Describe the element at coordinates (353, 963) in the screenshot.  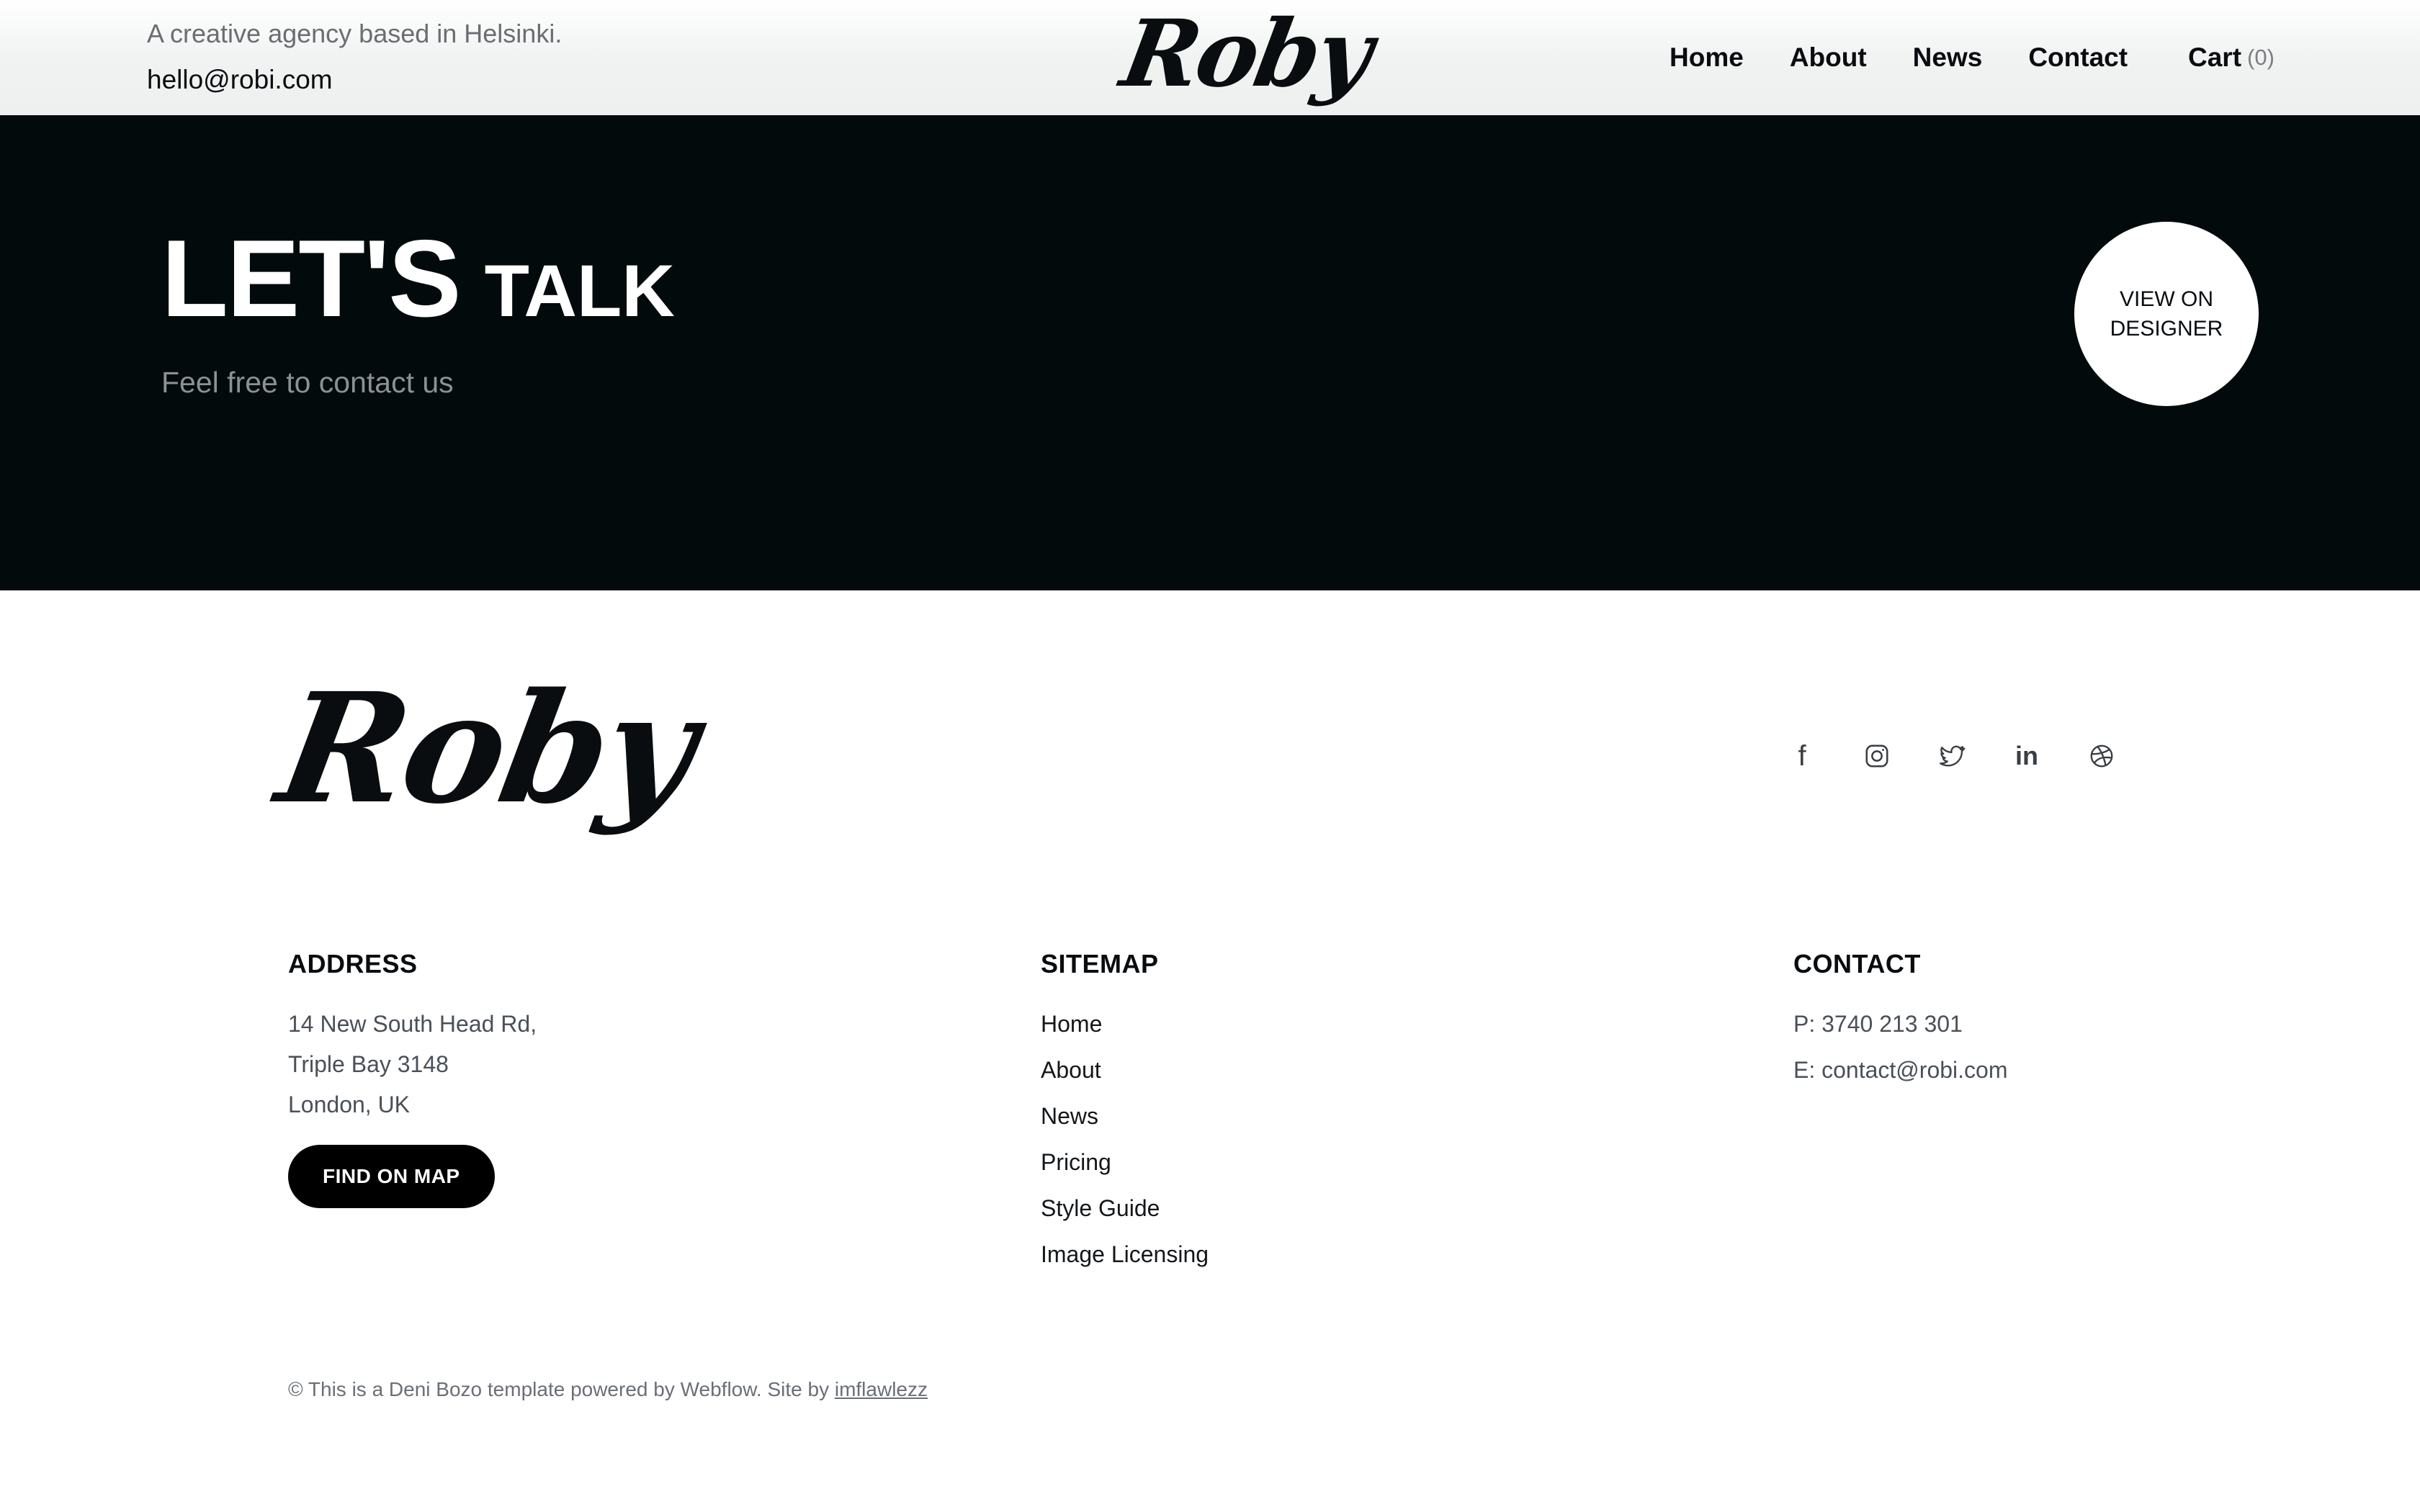
I see `address-heading: ADDRESS` at that location.